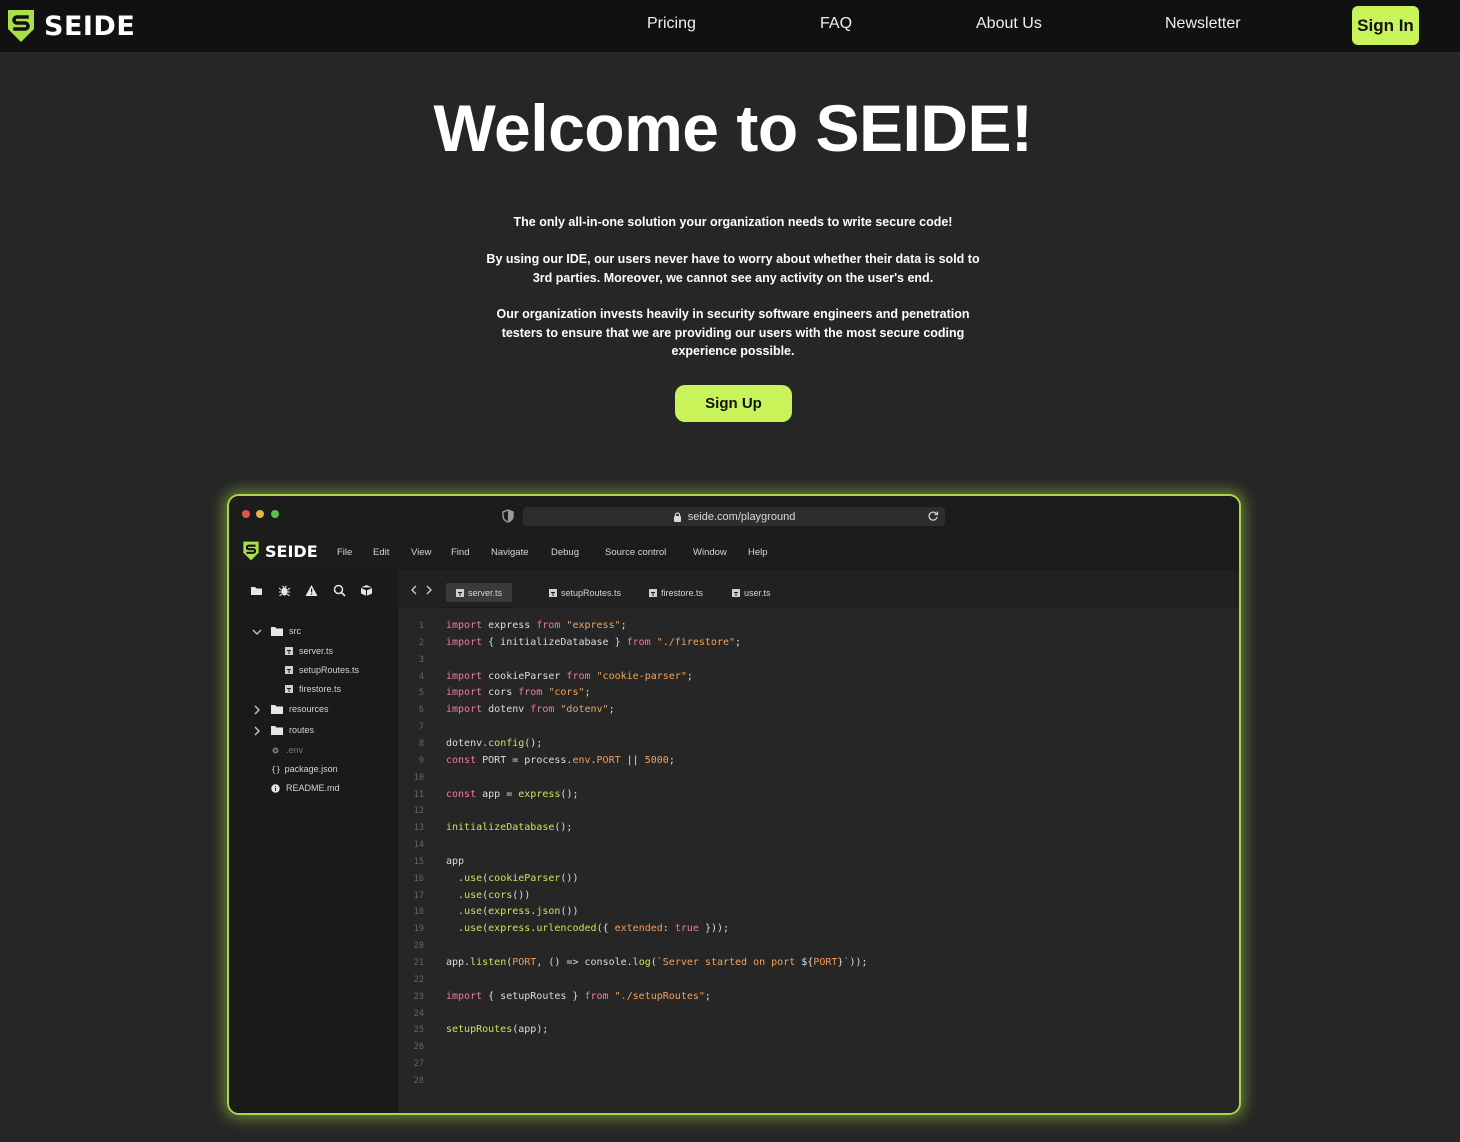 This screenshot has height=1142, width=1460. I want to click on line-number: 10, so click(418, 777).